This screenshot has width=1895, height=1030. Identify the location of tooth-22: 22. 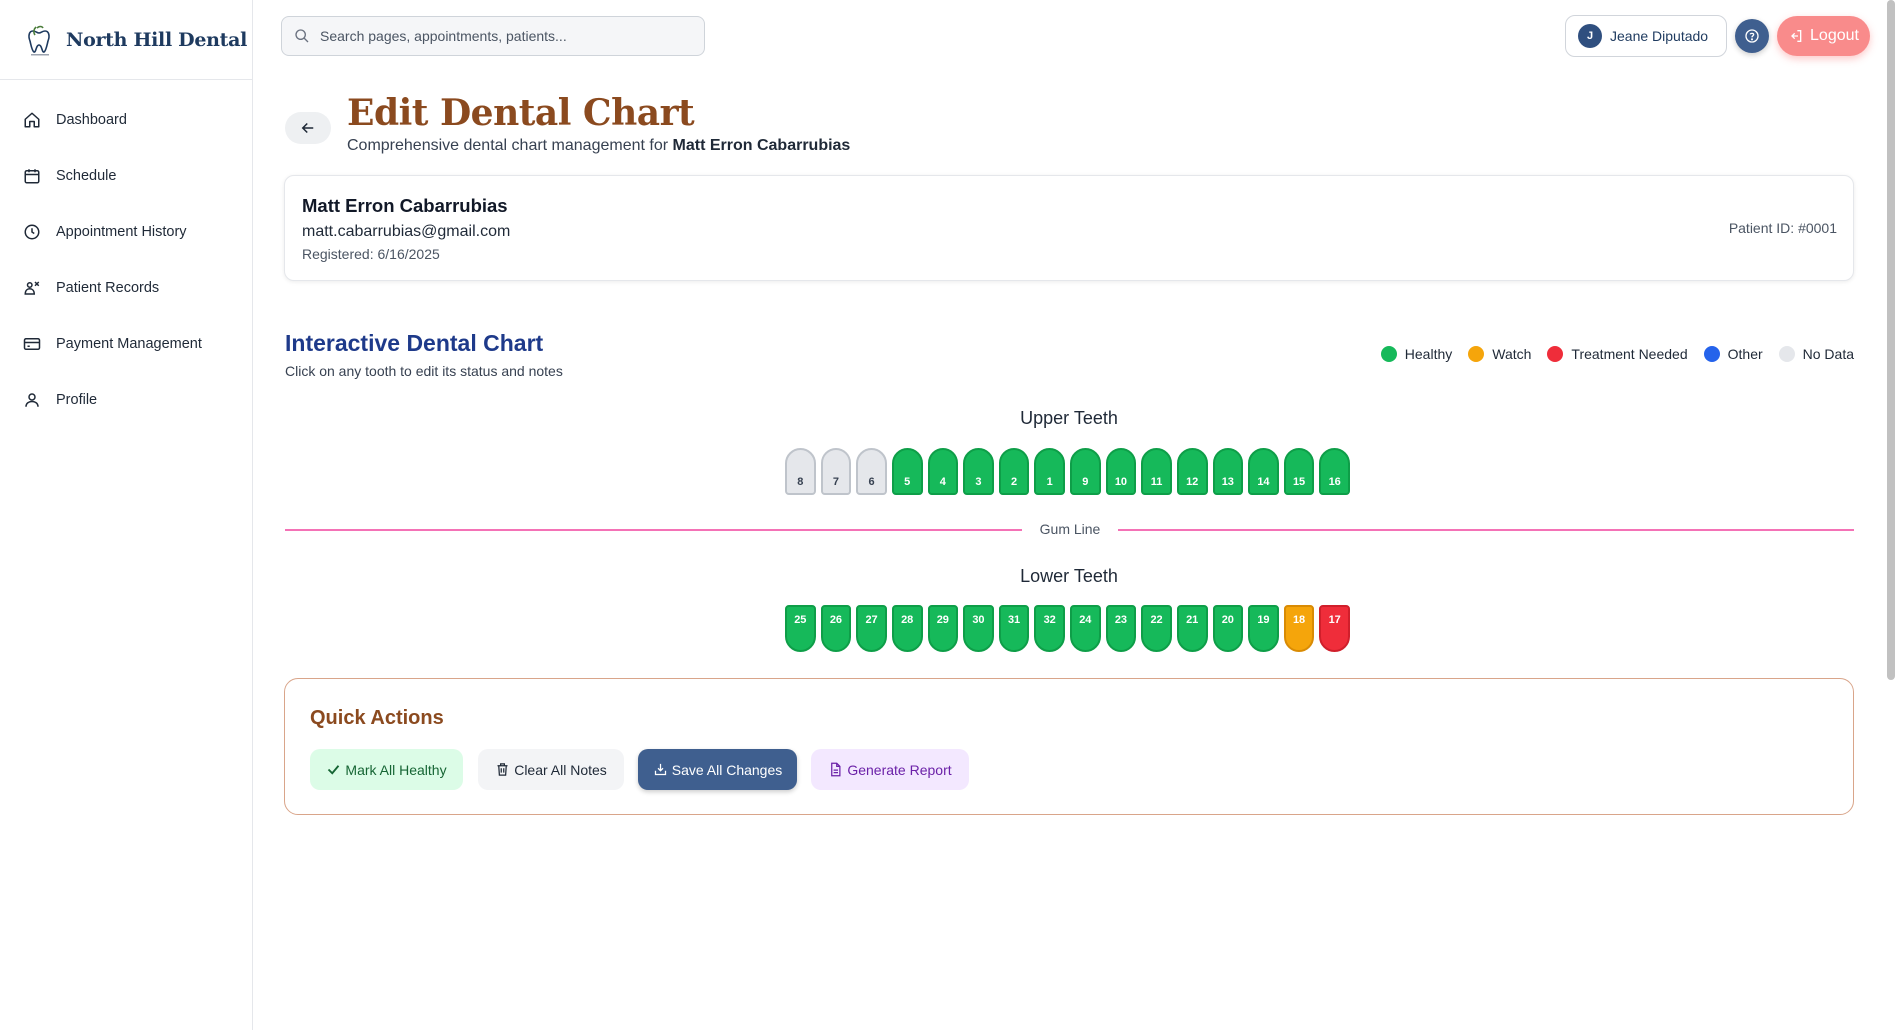
(1156, 628).